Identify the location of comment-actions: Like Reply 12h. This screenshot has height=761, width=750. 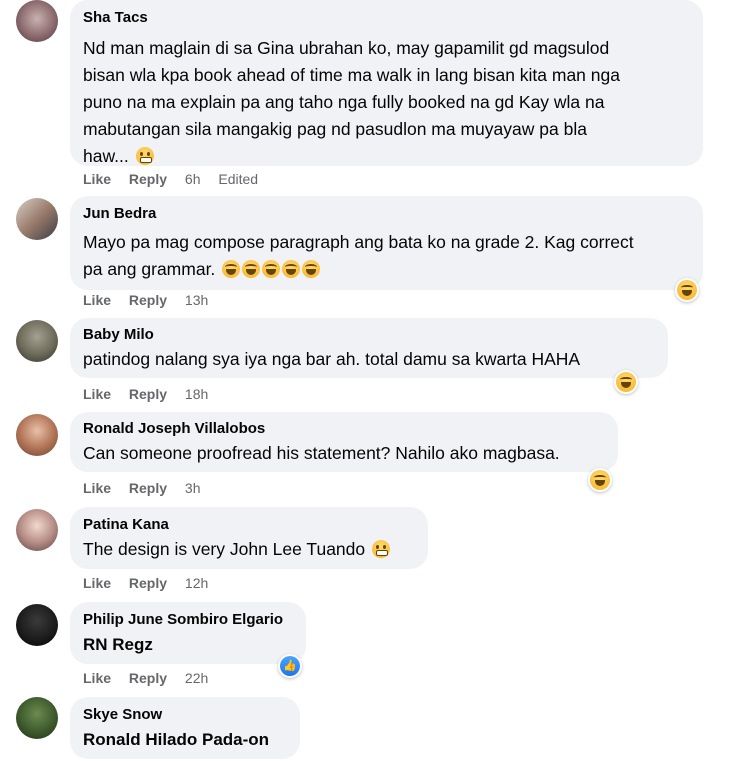
(152, 583).